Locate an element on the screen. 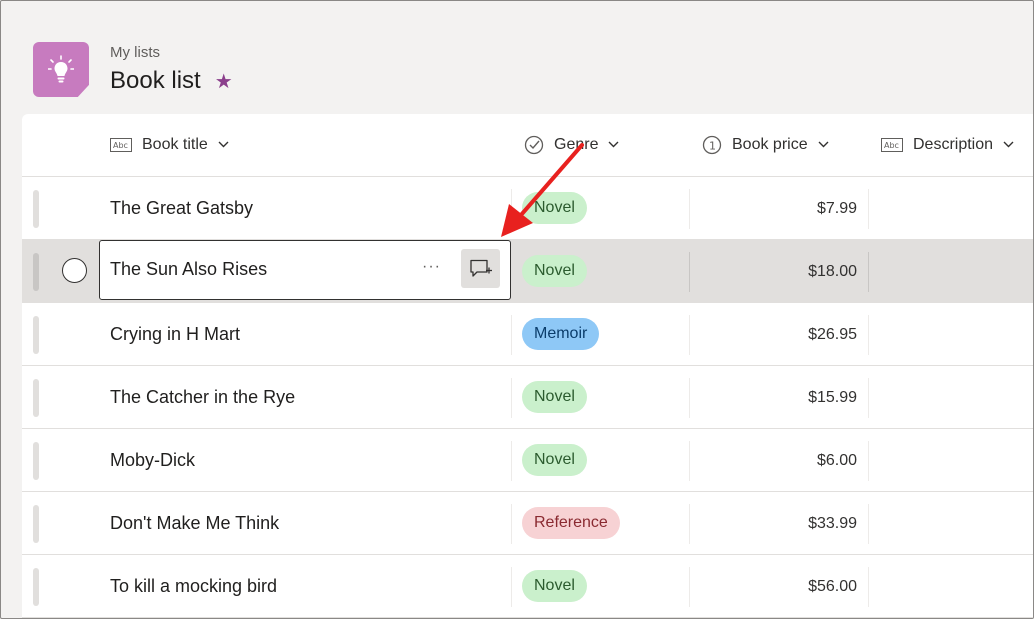  book-title-text: The Sun Also Rises is located at coordinates (189, 269).